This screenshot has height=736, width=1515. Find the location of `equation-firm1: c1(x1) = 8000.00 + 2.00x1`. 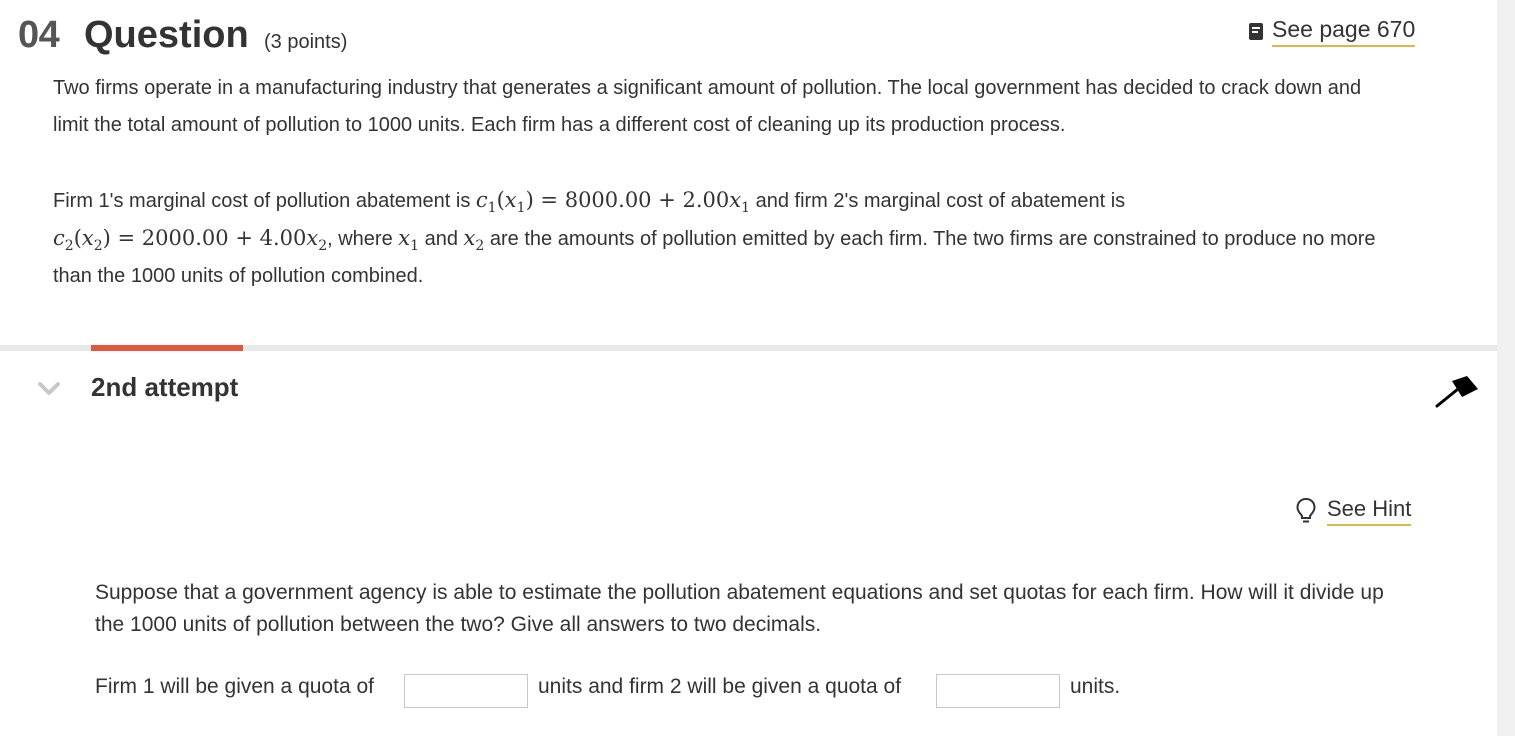

equation-firm1: c1(x1) = 8000.00 + 2.00x1 is located at coordinates (613, 202).